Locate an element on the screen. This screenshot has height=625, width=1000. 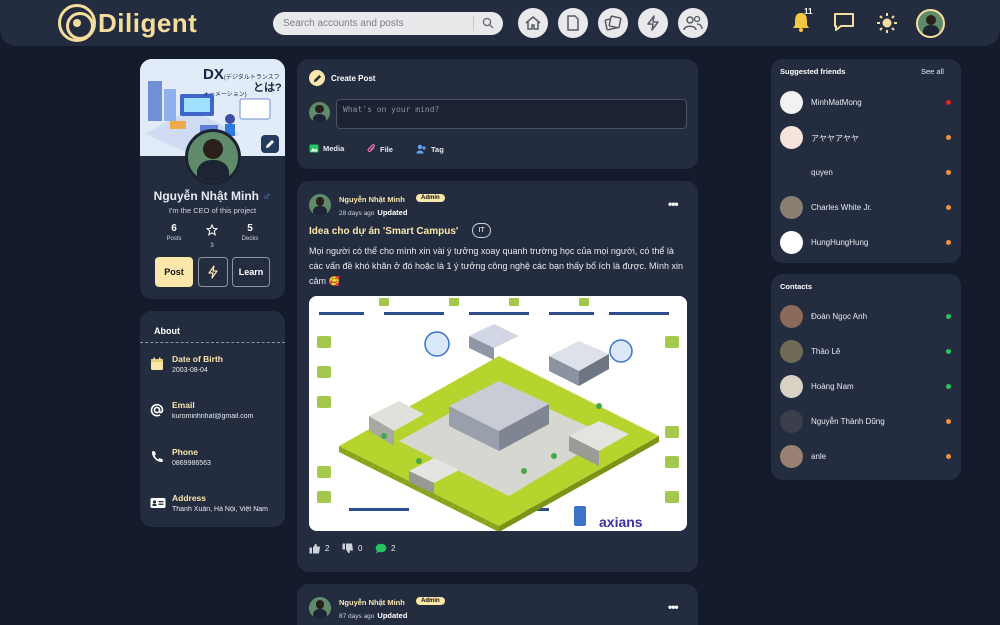
nav-home-button is located at coordinates (533, 23).